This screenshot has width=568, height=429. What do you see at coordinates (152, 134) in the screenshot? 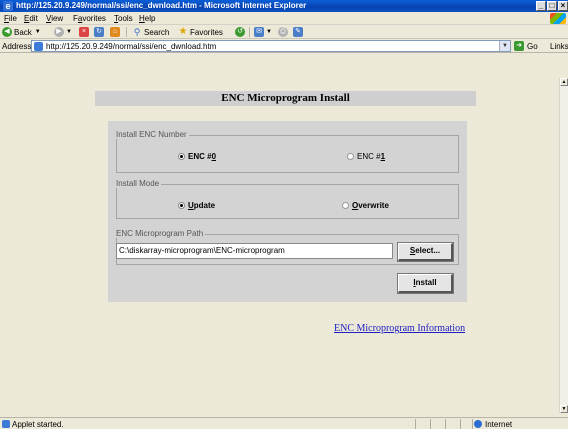
I see `install-number-title: Install ENC Number` at bounding box center [152, 134].